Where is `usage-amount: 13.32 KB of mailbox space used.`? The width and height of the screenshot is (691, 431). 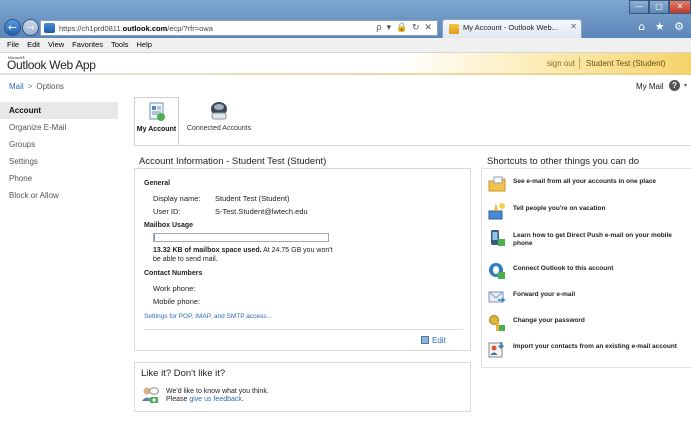
usage-amount: 13.32 KB of mailbox space used. is located at coordinates (207, 250).